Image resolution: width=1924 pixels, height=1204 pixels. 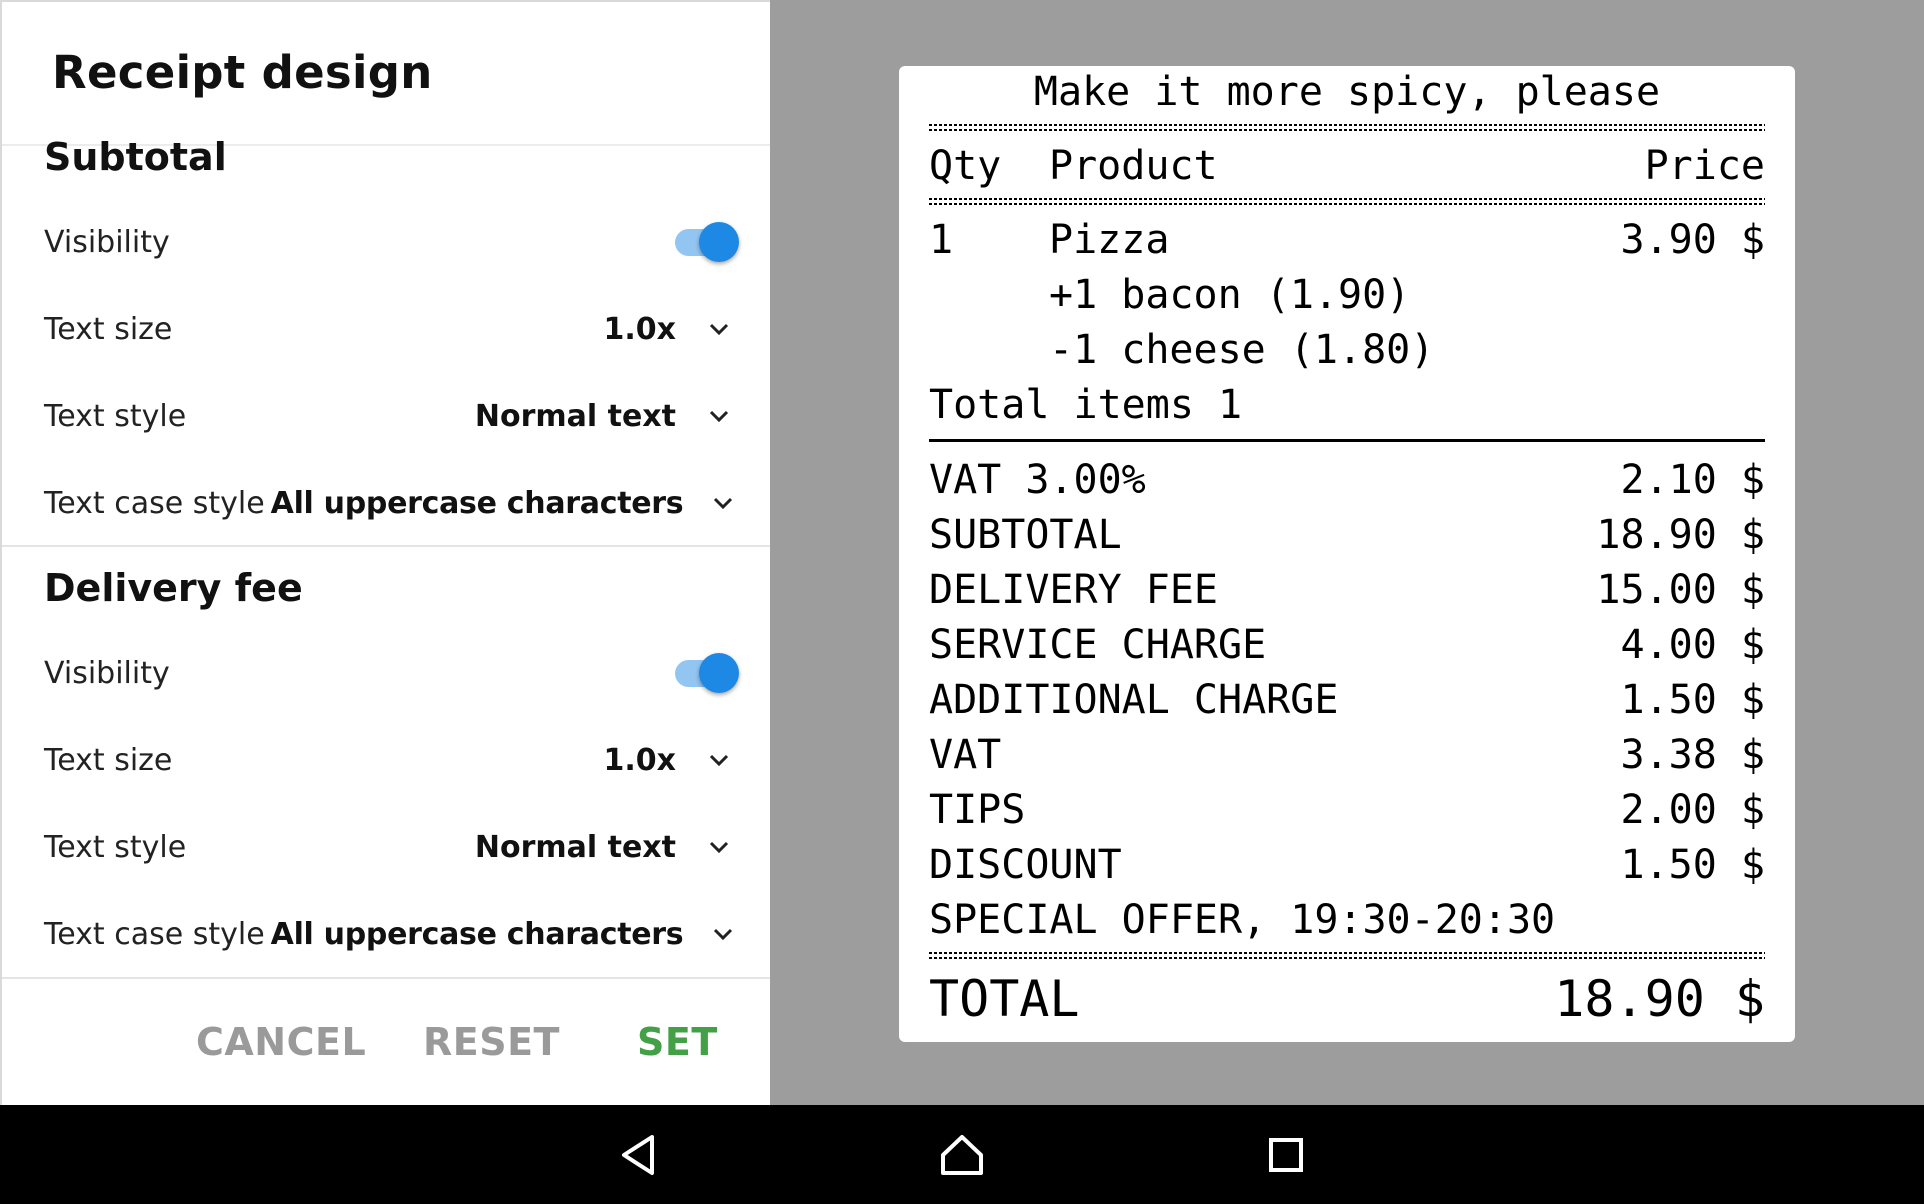 I want to click on subtotal-visibility-toggle, so click(x=706, y=242).